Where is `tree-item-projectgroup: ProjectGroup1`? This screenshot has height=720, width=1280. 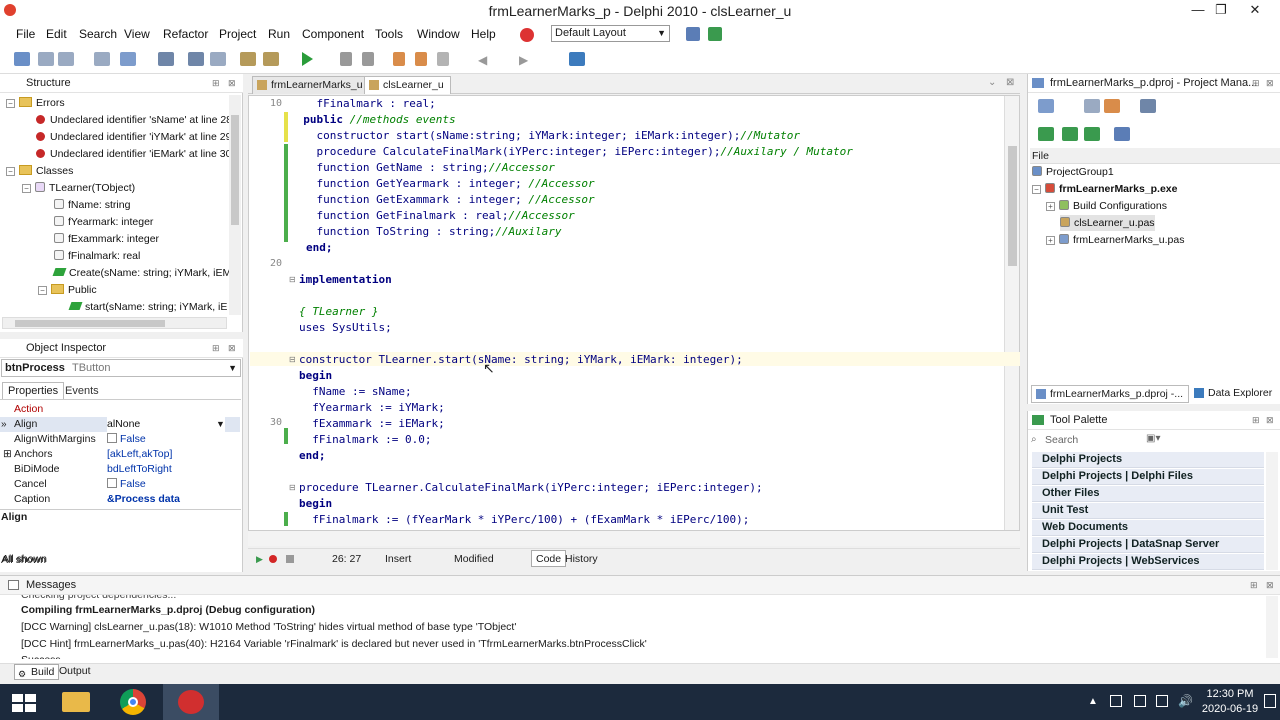
tree-item-projectgroup: ProjectGroup1 is located at coordinates (1073, 172).